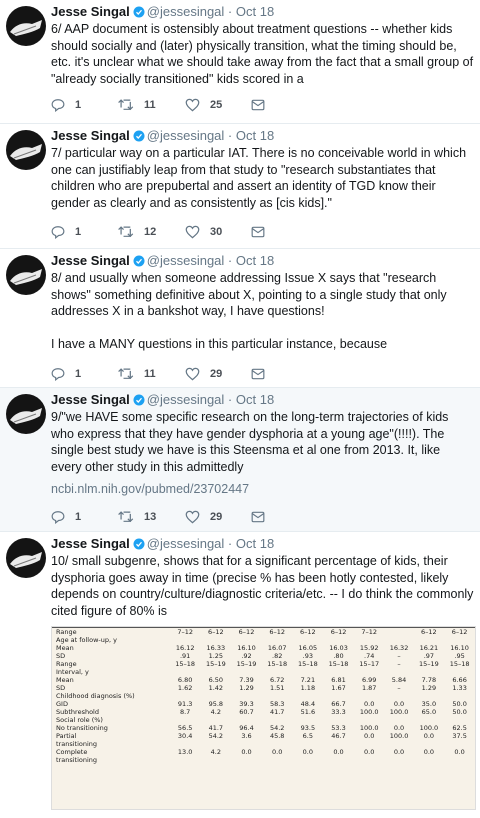 The image size is (480, 818). What do you see at coordinates (192, 232) in the screenshot?
I see `heart-icon` at bounding box center [192, 232].